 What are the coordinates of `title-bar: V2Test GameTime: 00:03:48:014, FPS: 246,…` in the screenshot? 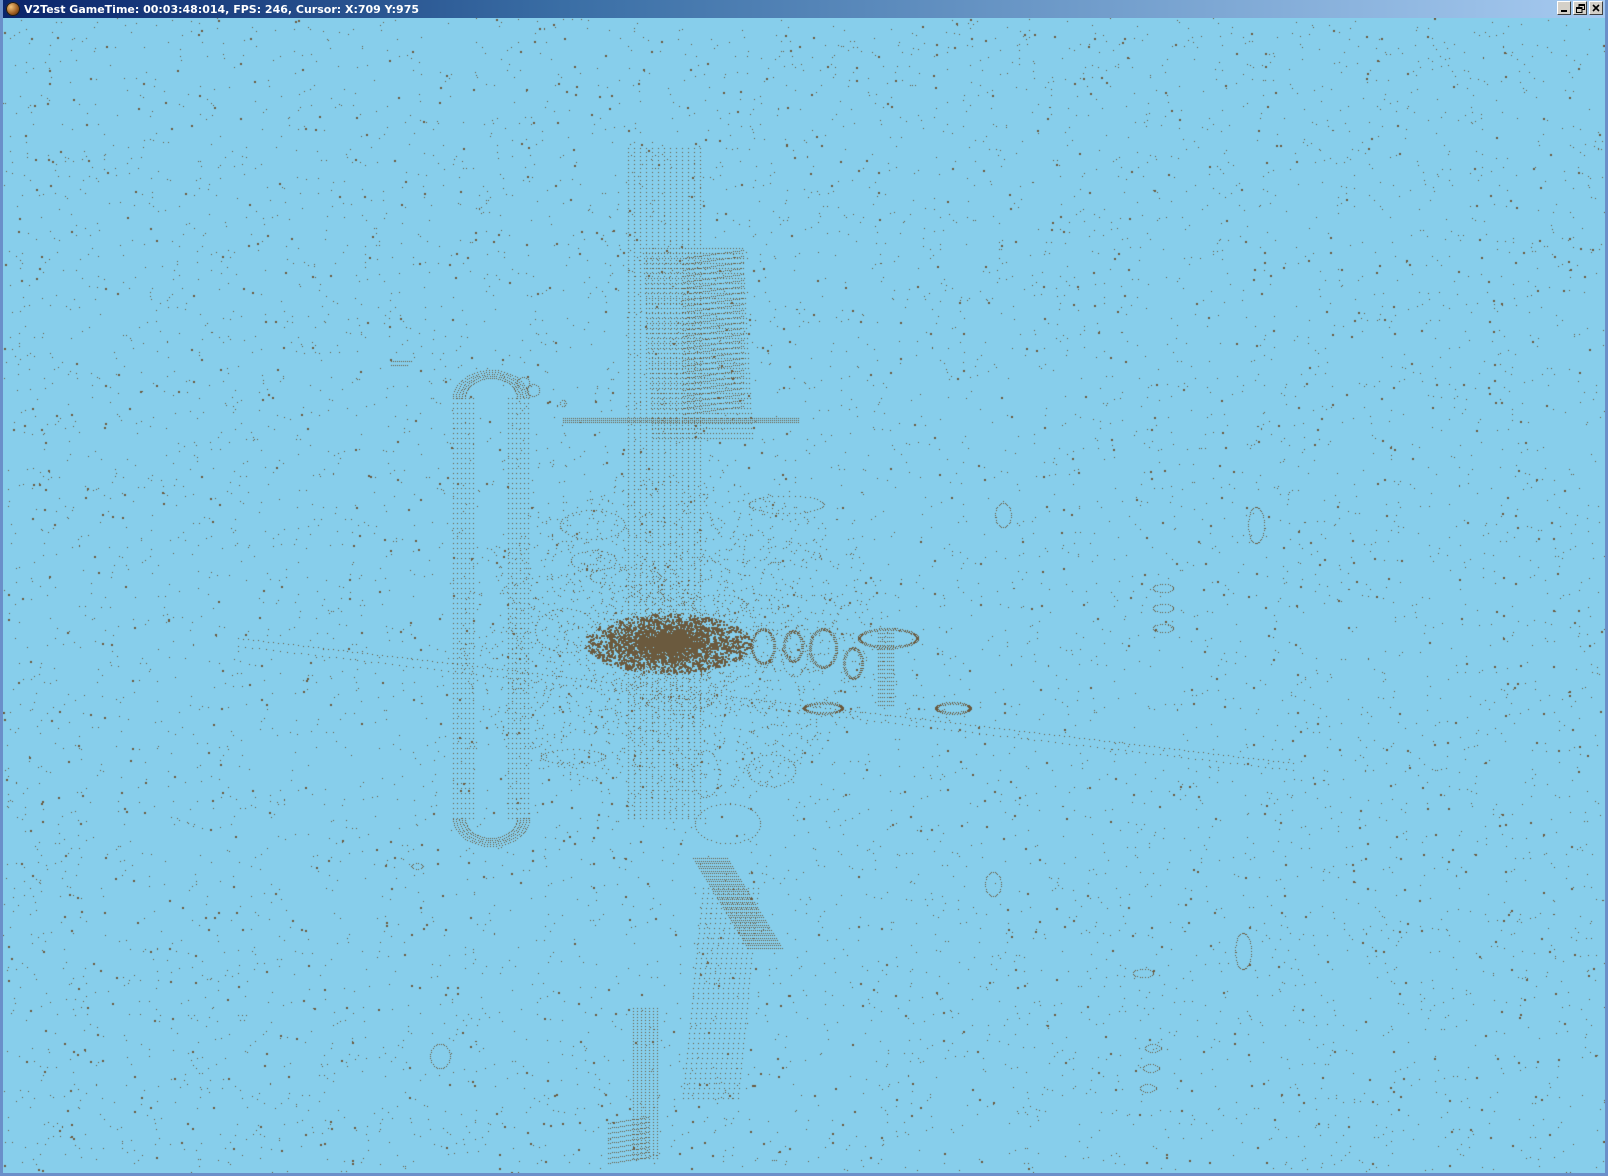 It's located at (804, 9).